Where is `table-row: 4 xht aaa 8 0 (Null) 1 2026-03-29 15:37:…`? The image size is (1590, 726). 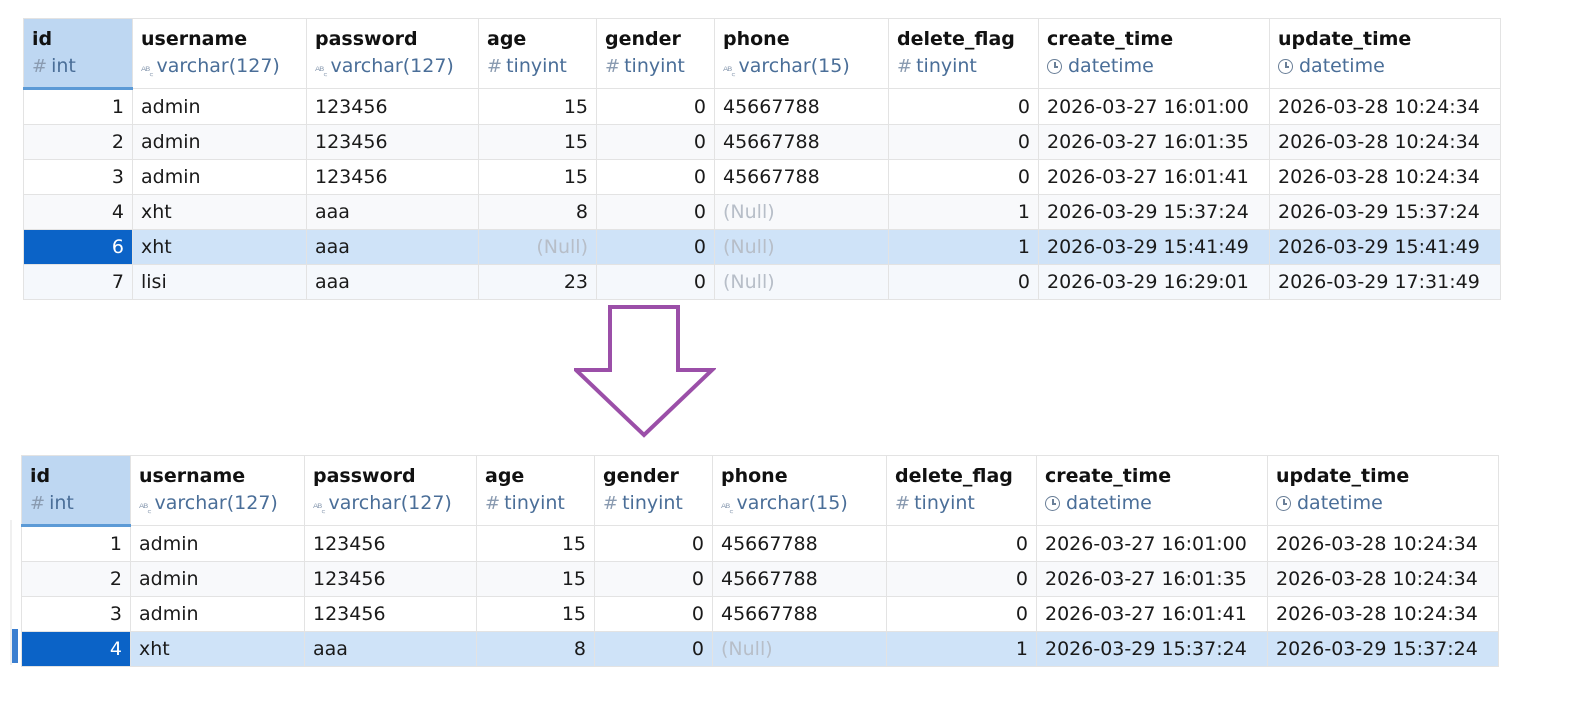
table-row: 4 xht aaa 8 0 (Null) 1 2026-03-29 15:37:… is located at coordinates (762, 212).